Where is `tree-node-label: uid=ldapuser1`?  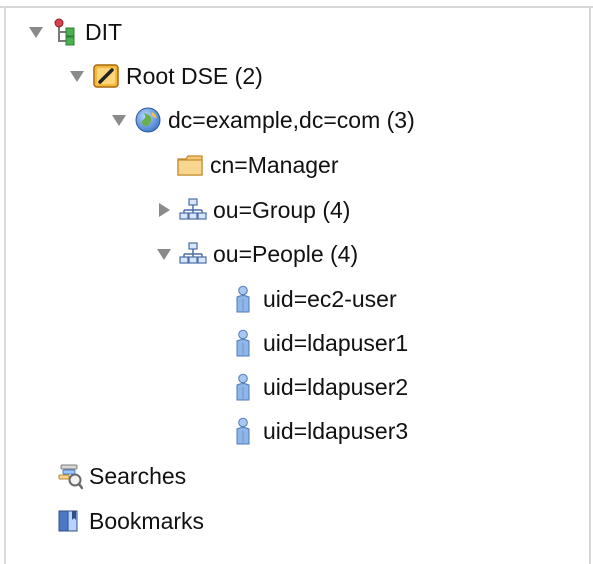 tree-node-label: uid=ldapuser1 is located at coordinates (336, 343).